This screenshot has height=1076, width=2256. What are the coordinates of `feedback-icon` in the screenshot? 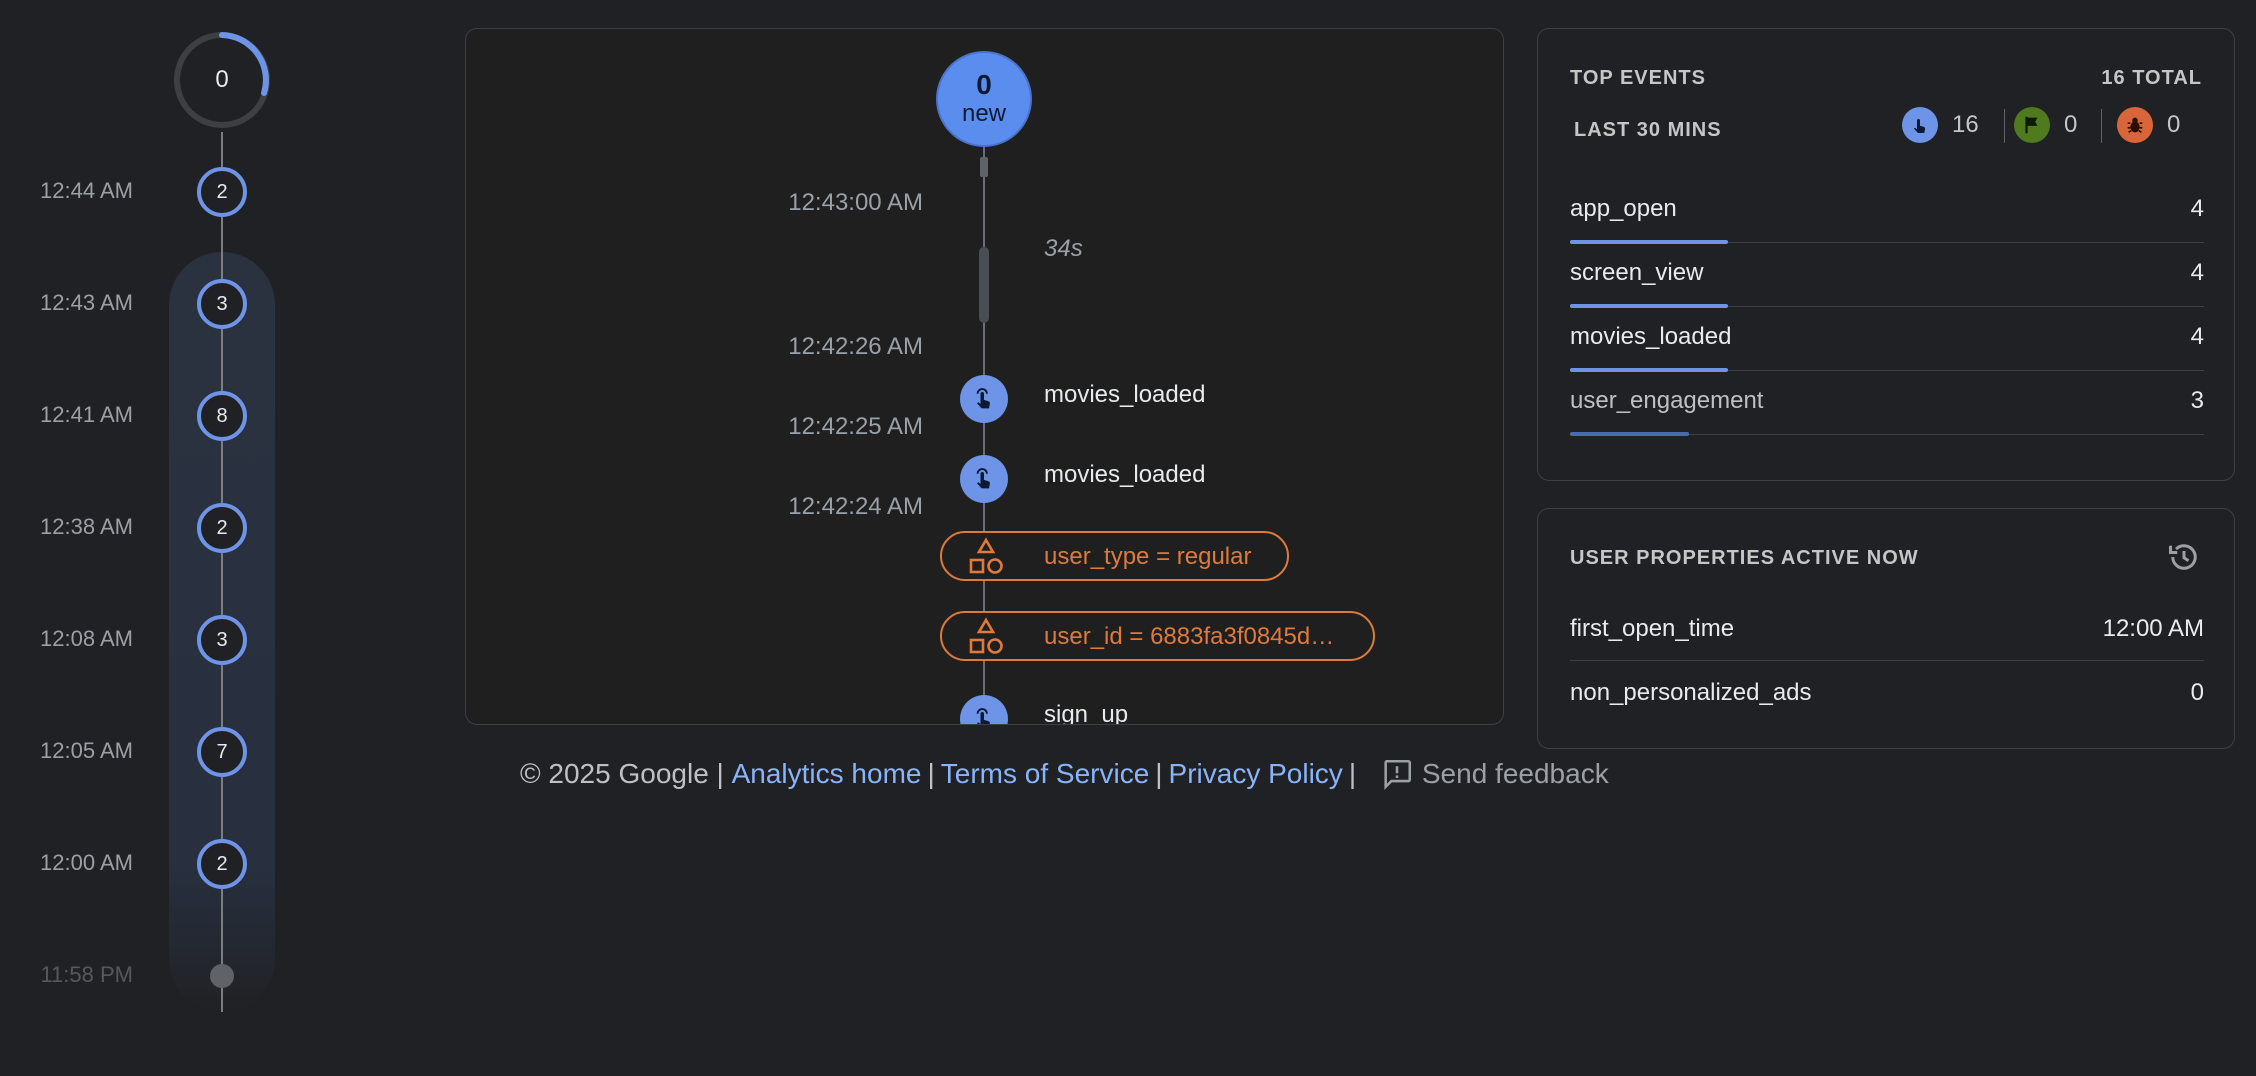 It's located at (1397, 774).